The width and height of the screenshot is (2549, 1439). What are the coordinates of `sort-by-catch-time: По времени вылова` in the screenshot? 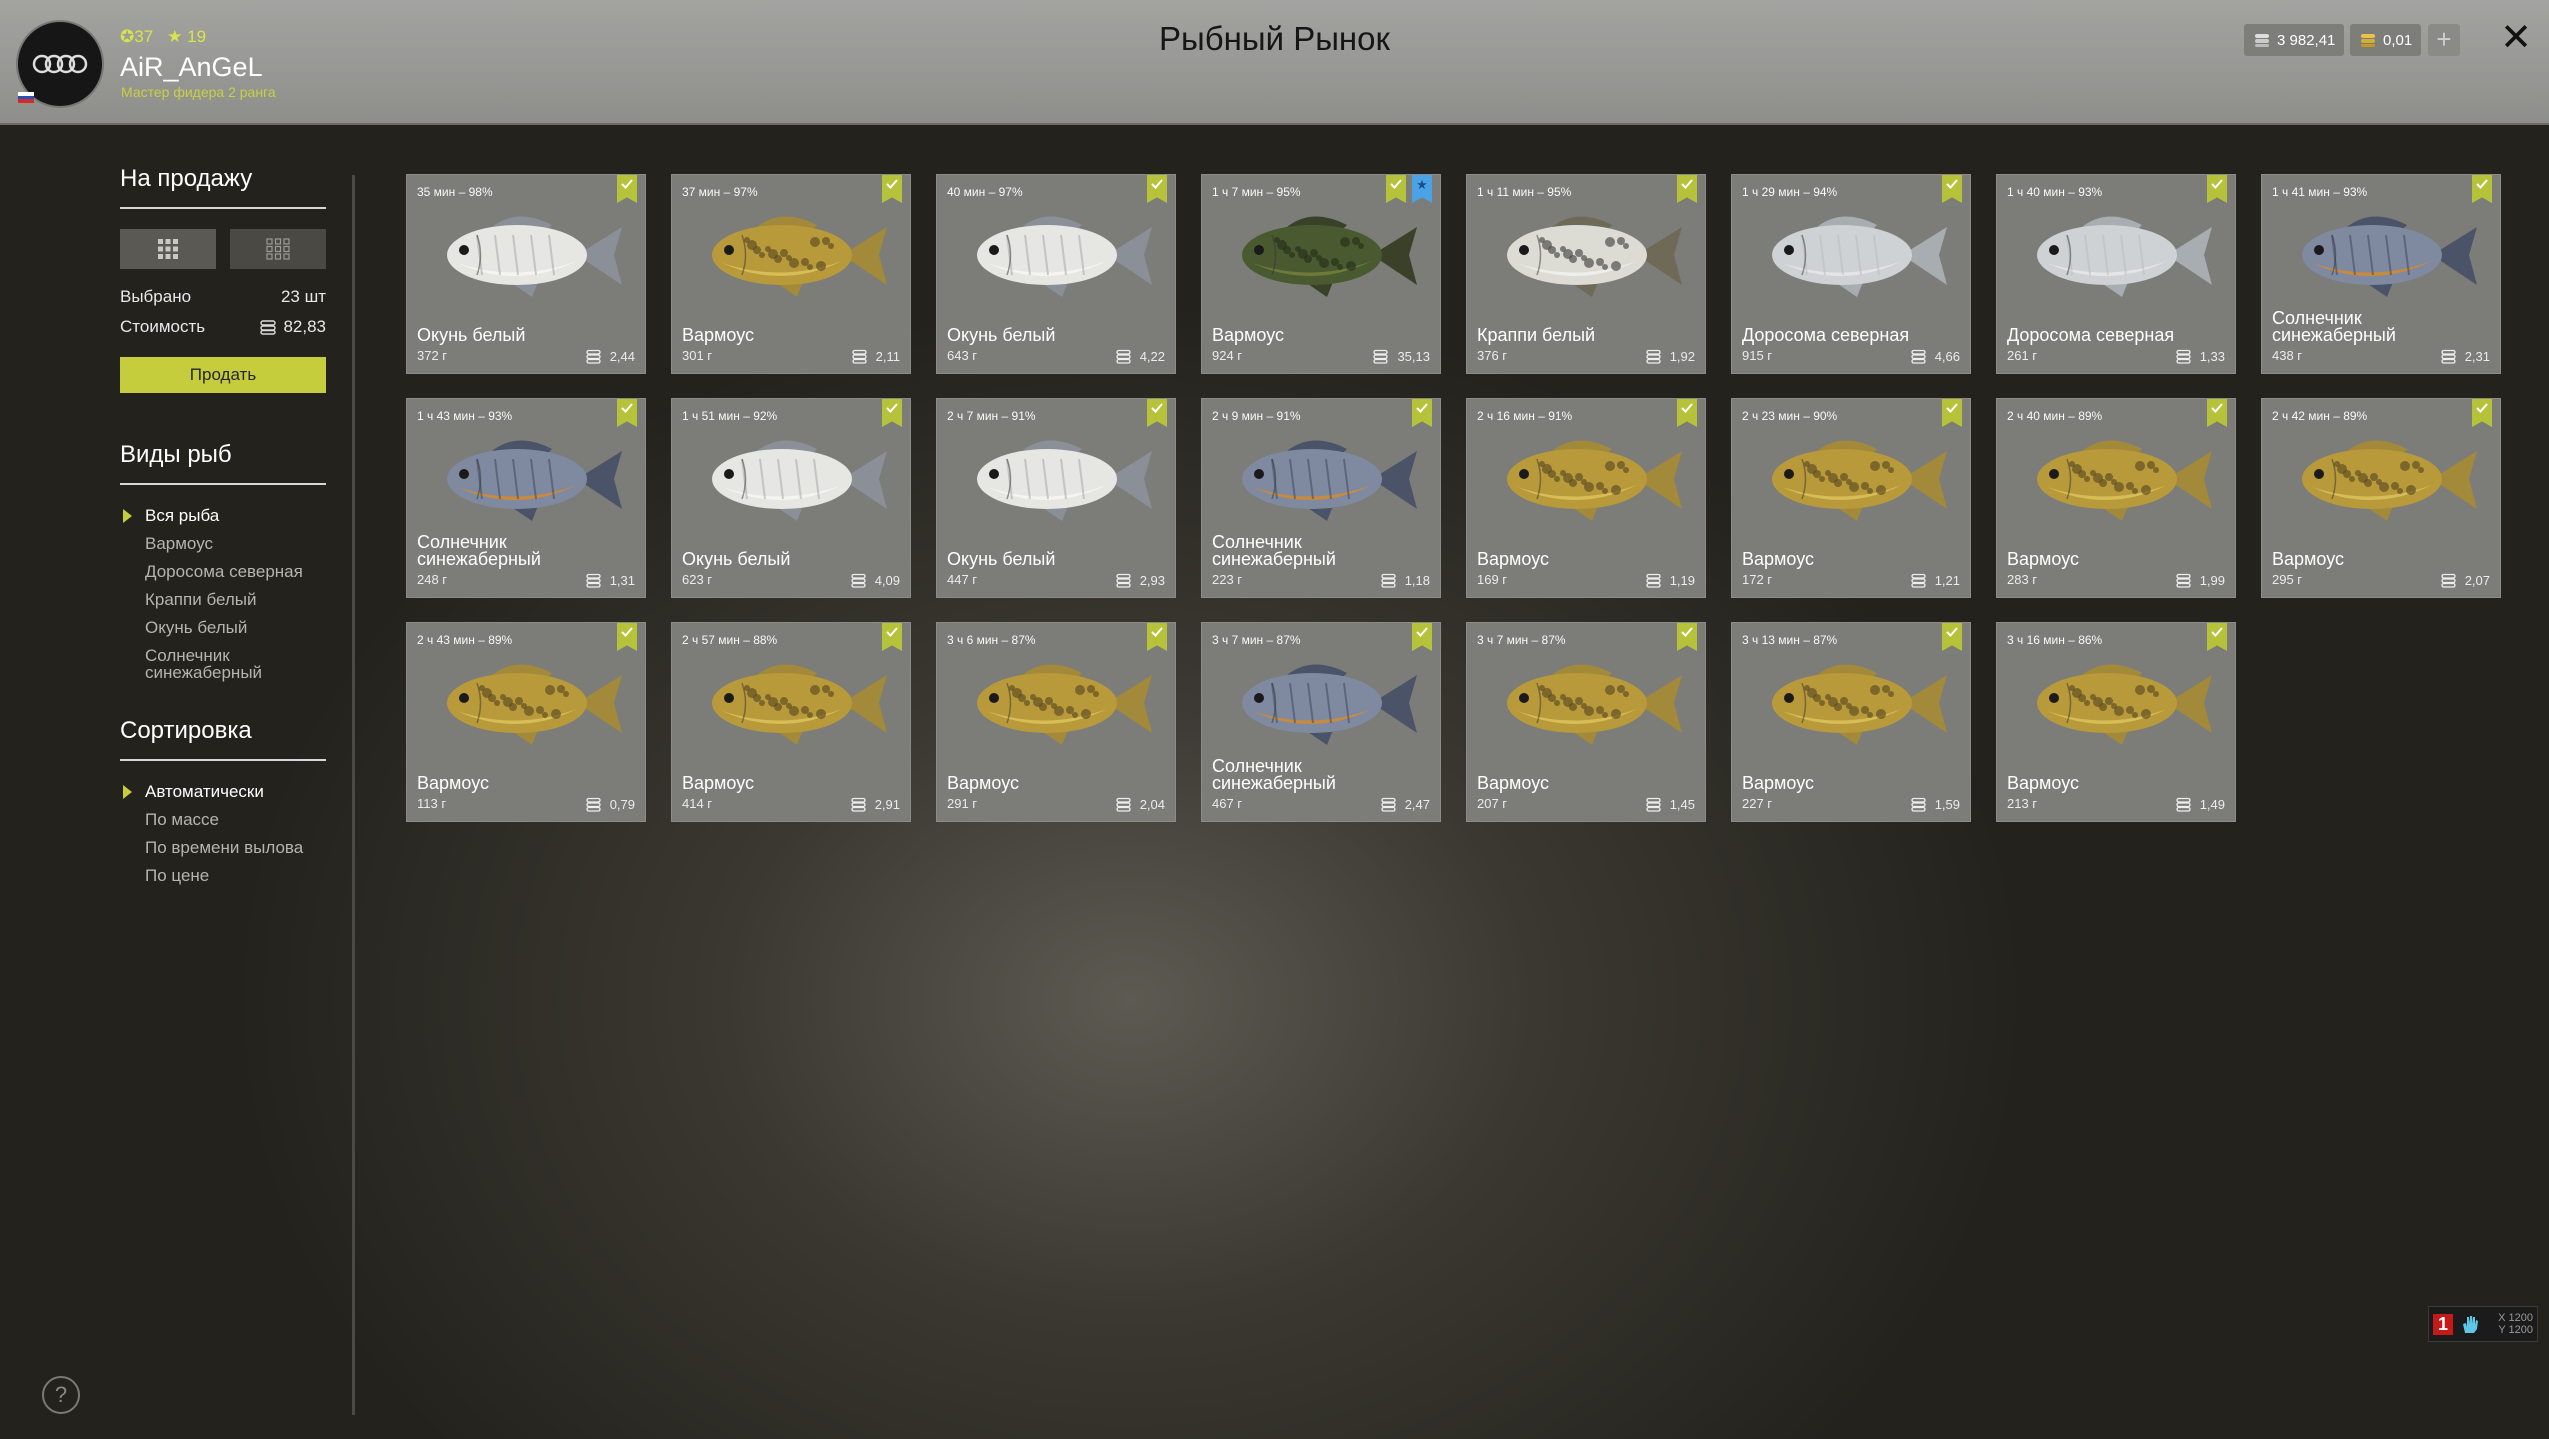 It's located at (223, 847).